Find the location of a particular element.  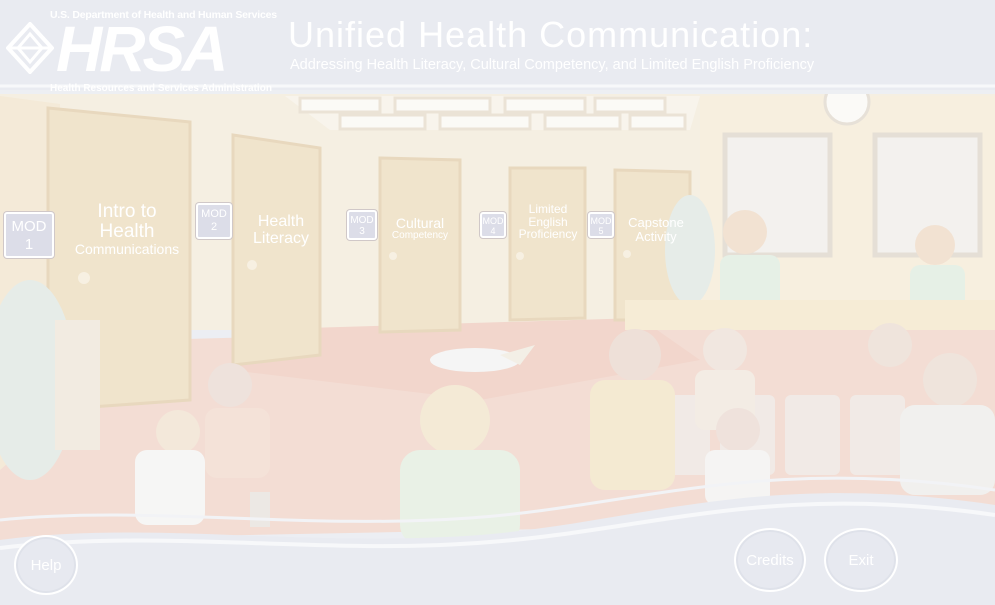

module-2-badge-label: MOD is located at coordinates (214, 214).